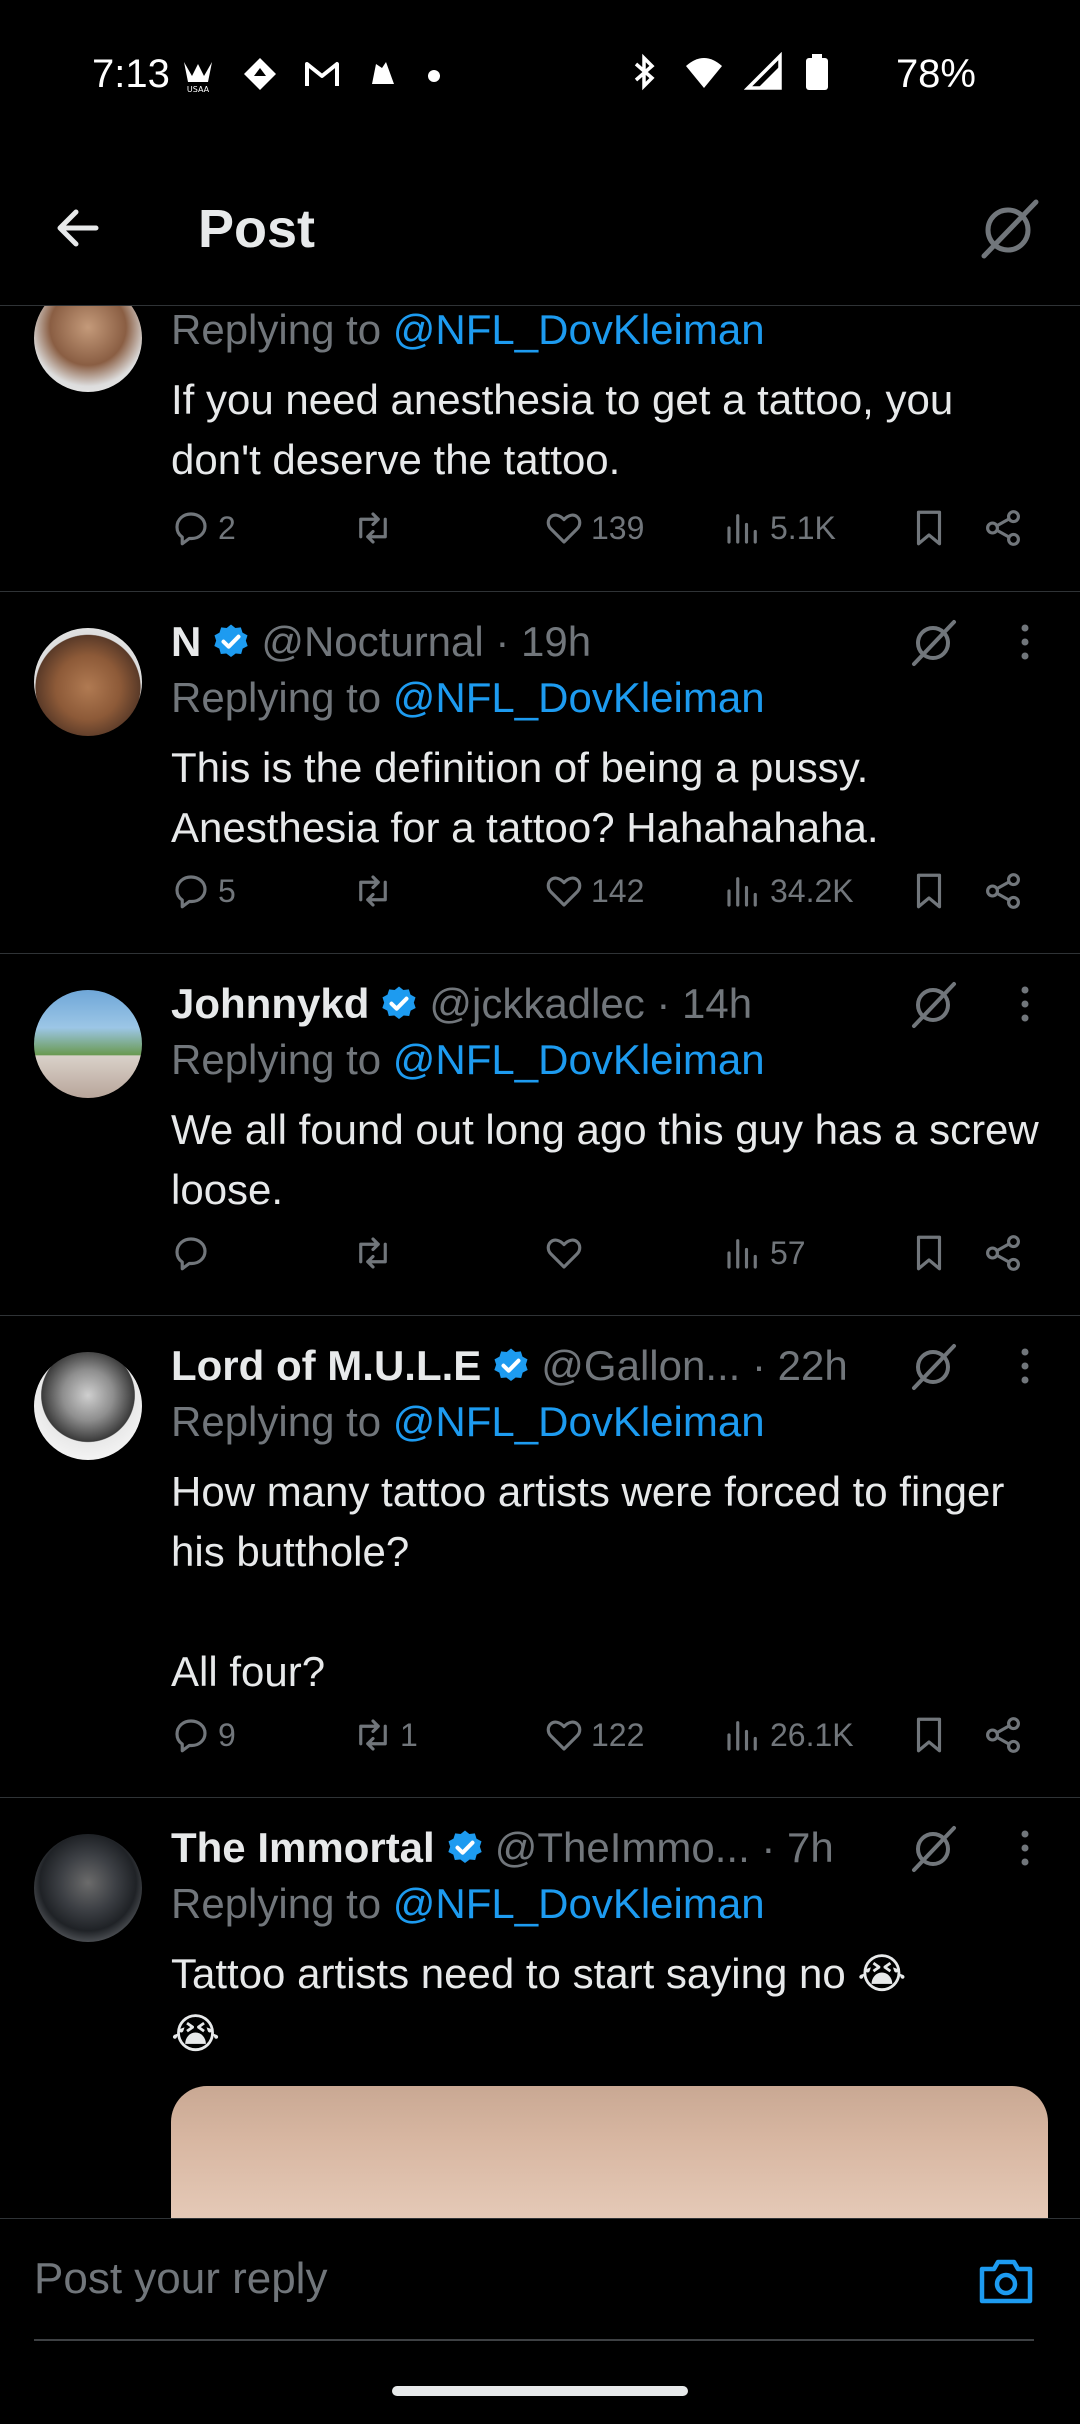  I want to click on battery-icon, so click(817, 72).